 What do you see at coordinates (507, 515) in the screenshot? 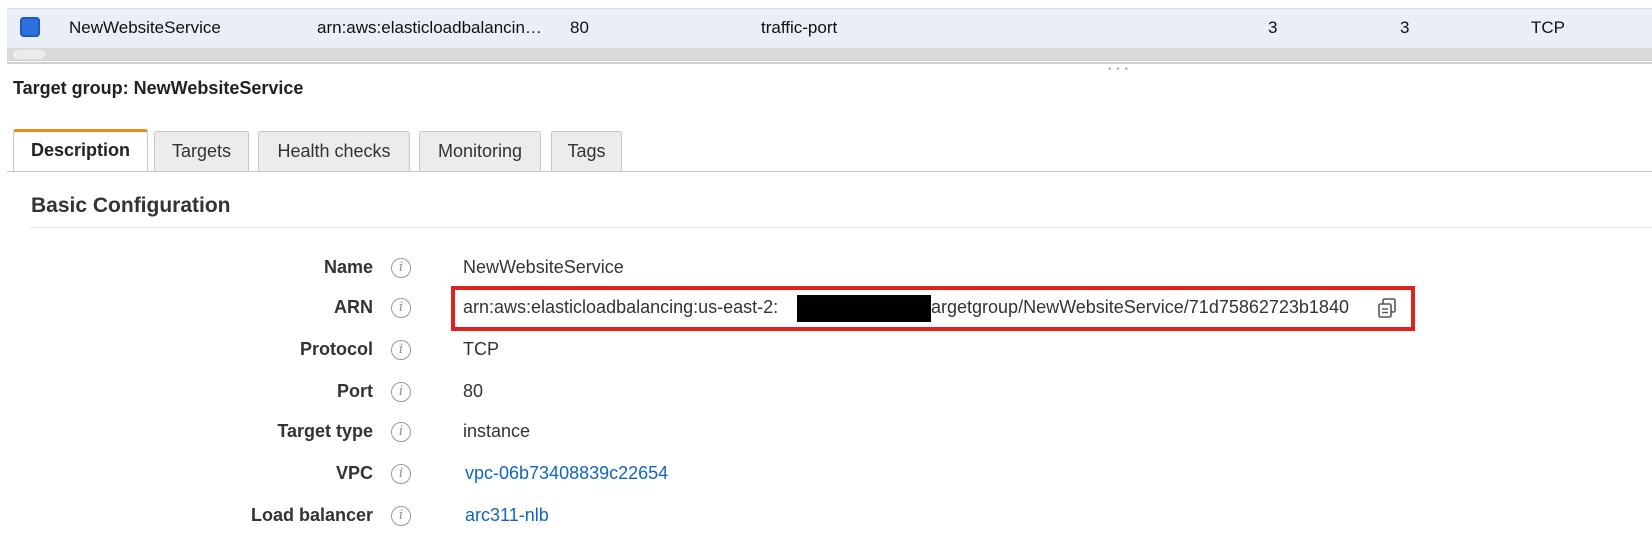
I see `load-balancer-link: arc311-nlb` at bounding box center [507, 515].